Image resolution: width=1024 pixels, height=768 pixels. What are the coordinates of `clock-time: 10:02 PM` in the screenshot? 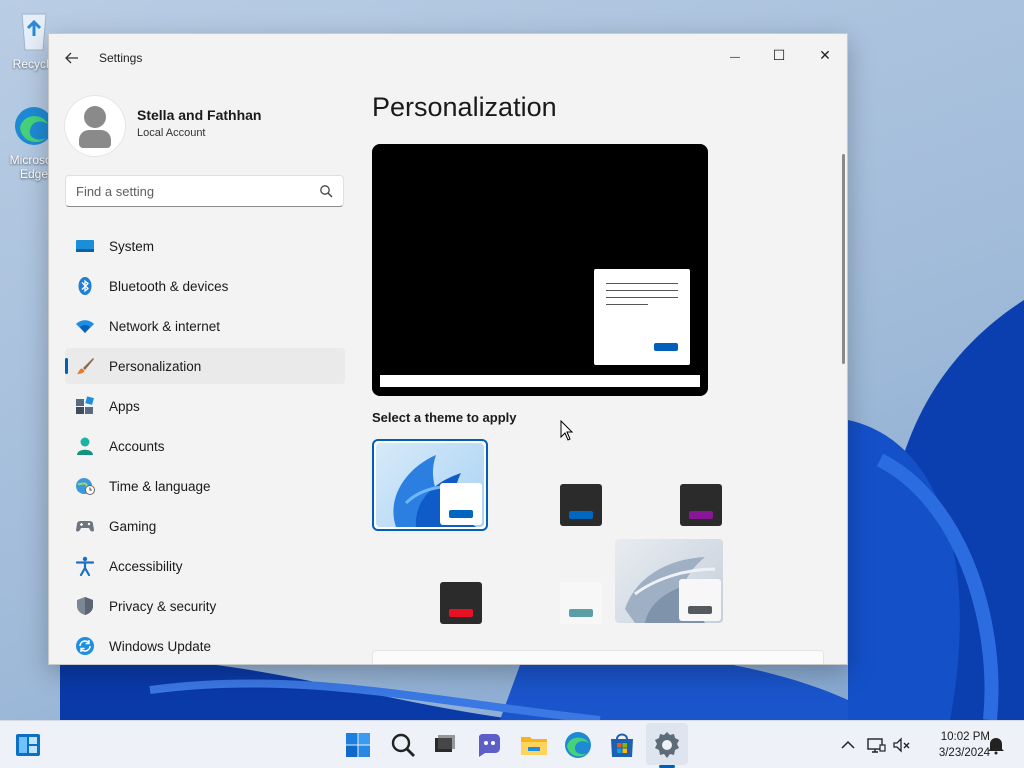 It's located at (965, 737).